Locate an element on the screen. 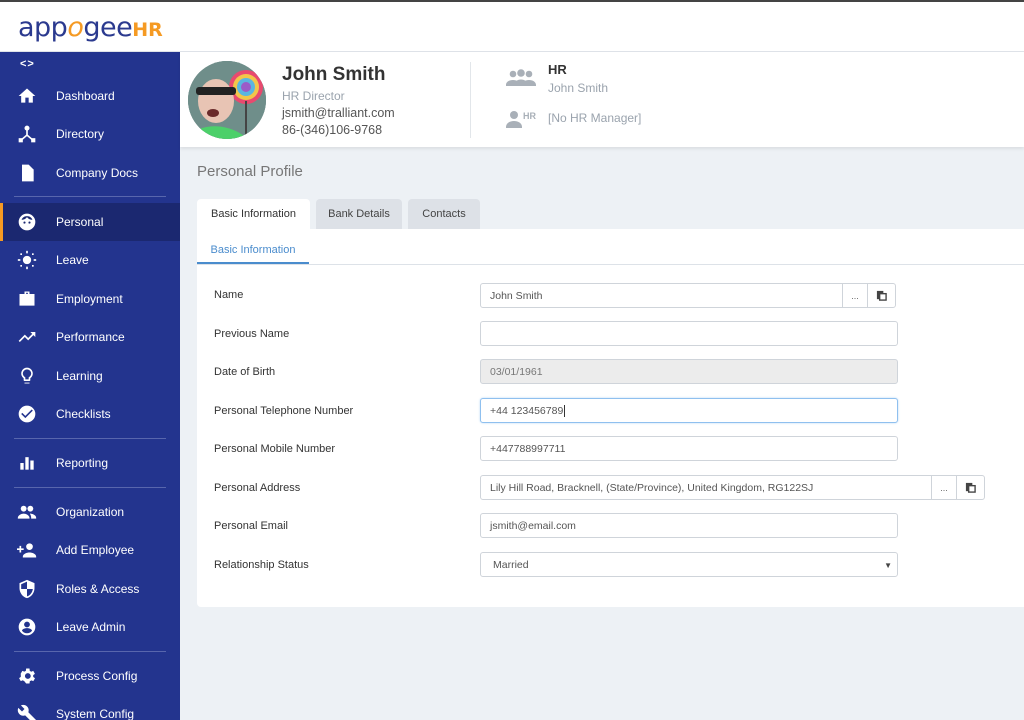 The width and height of the screenshot is (1024, 720). top-bar: appogeeHR is located at coordinates (512, 26).